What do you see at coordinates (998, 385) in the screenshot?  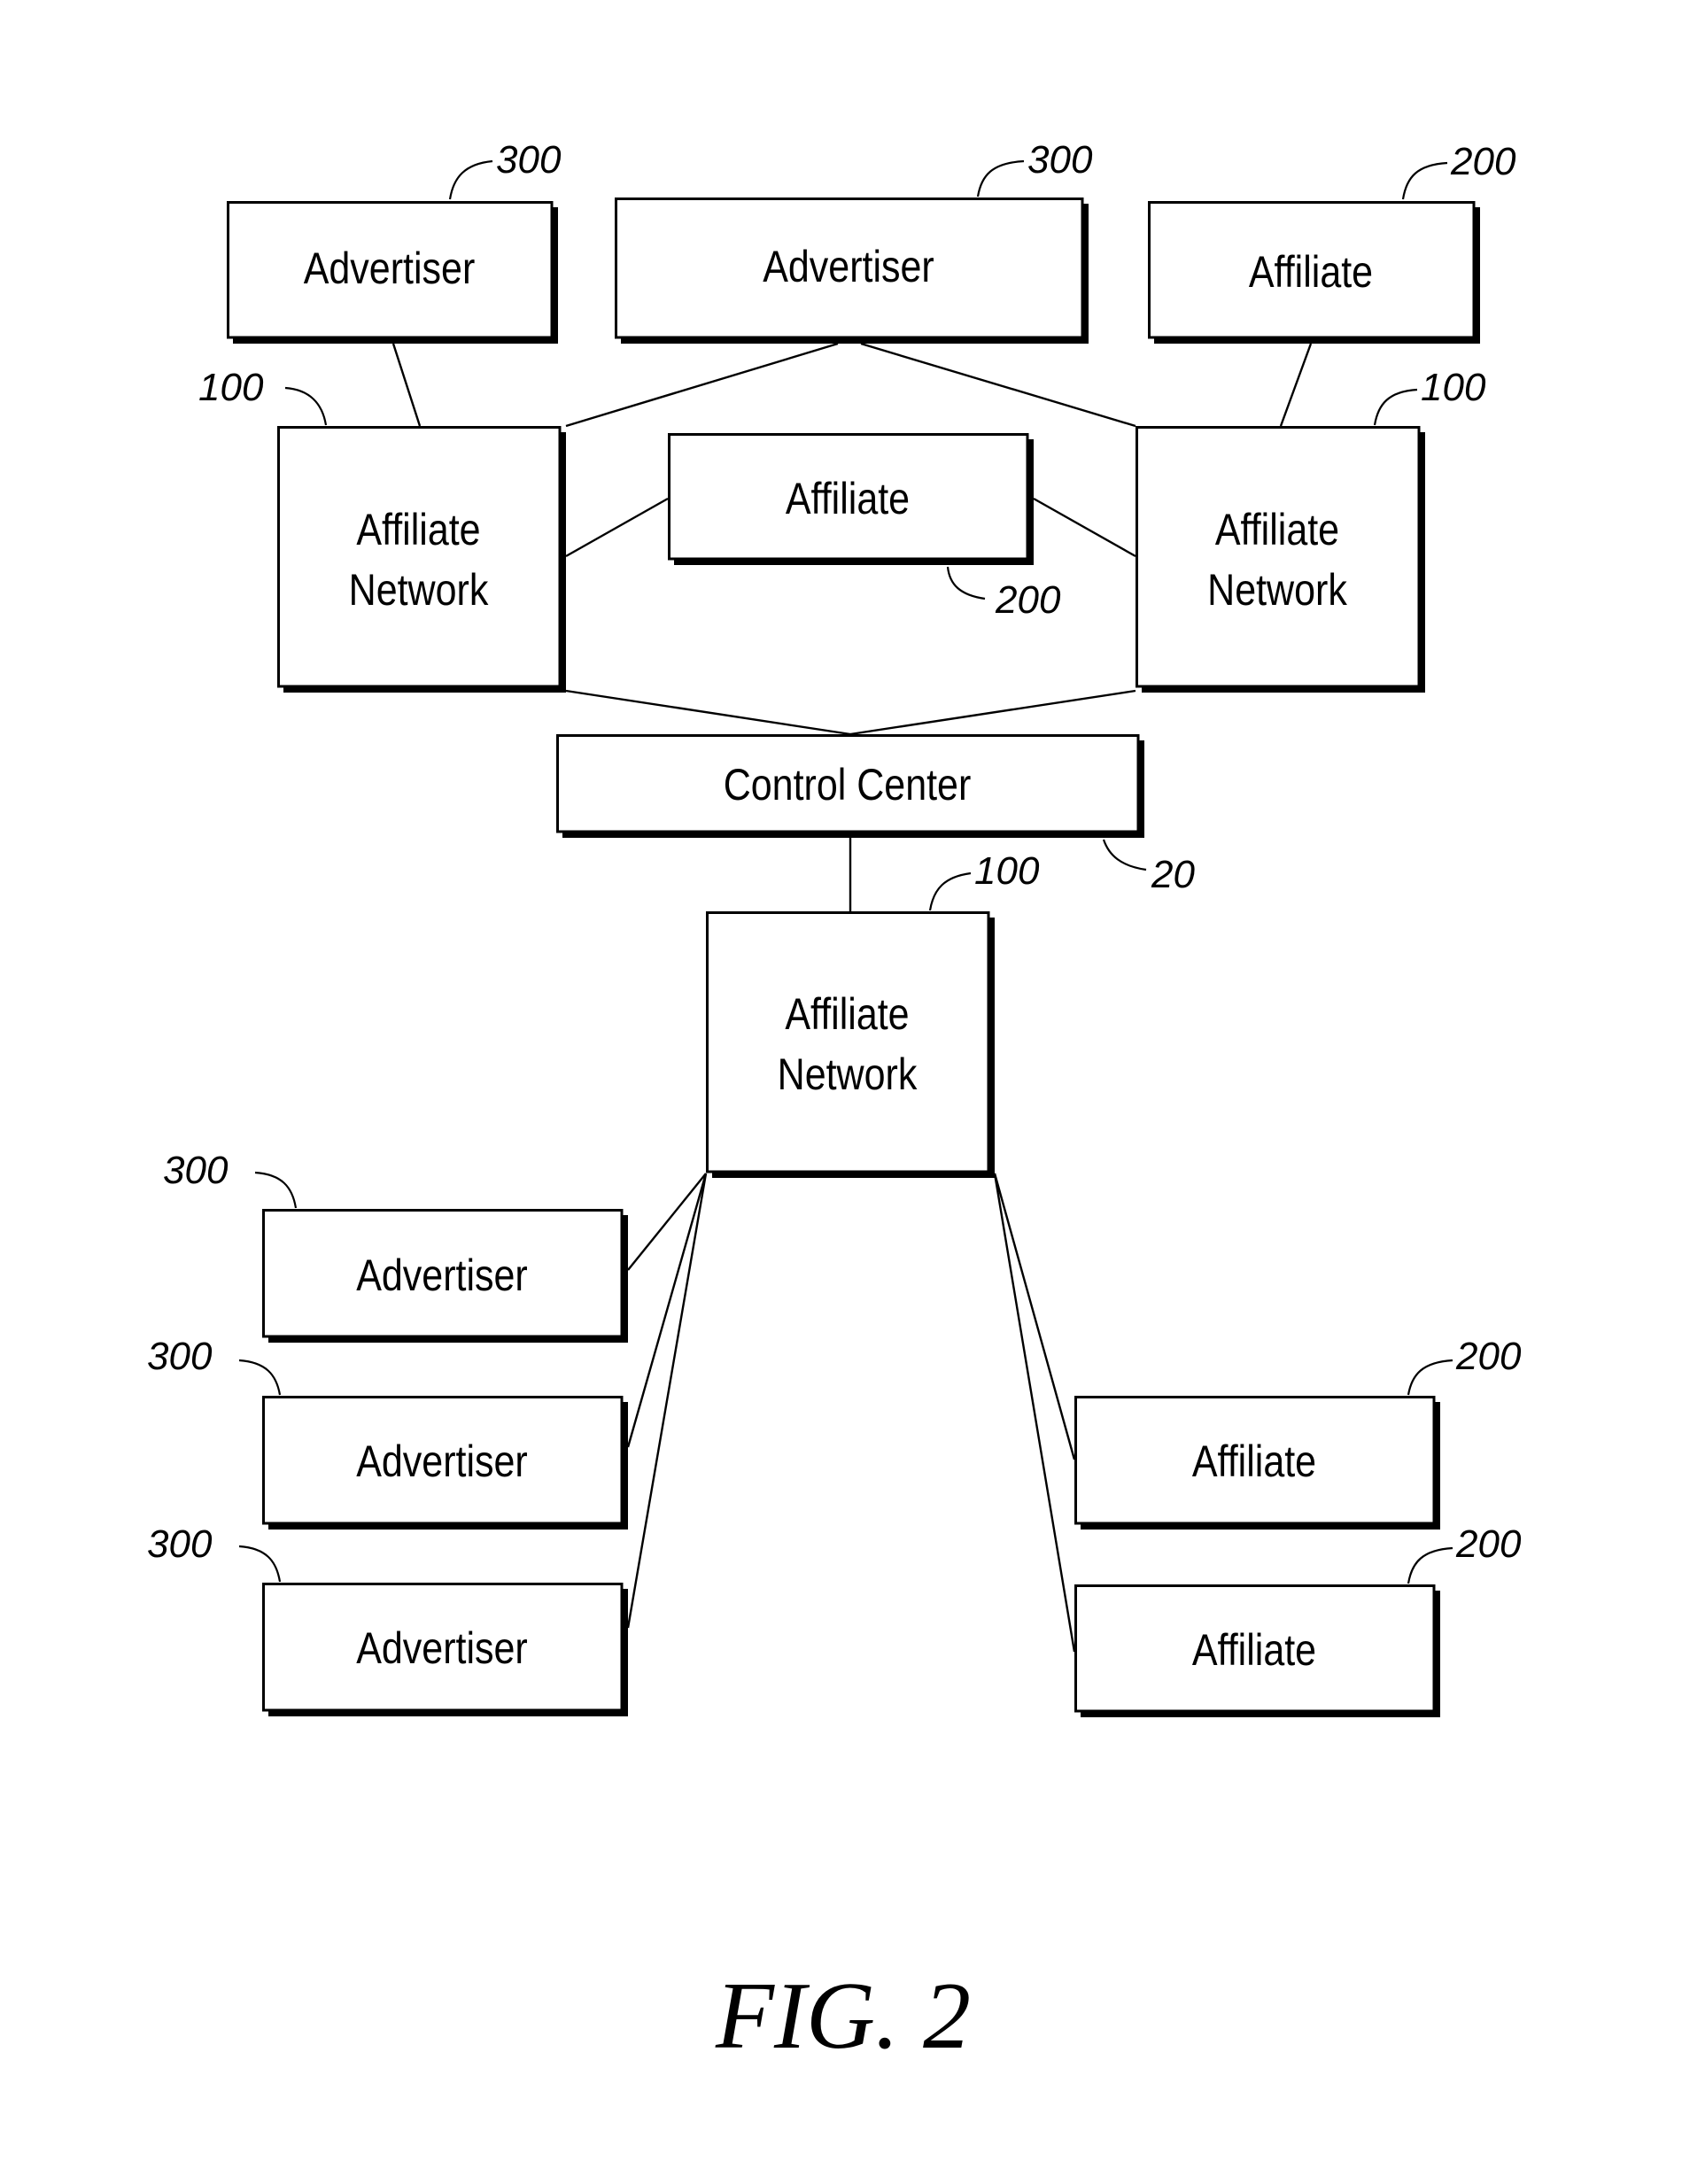 I see `connector-adv-top-center-to-an-right` at bounding box center [998, 385].